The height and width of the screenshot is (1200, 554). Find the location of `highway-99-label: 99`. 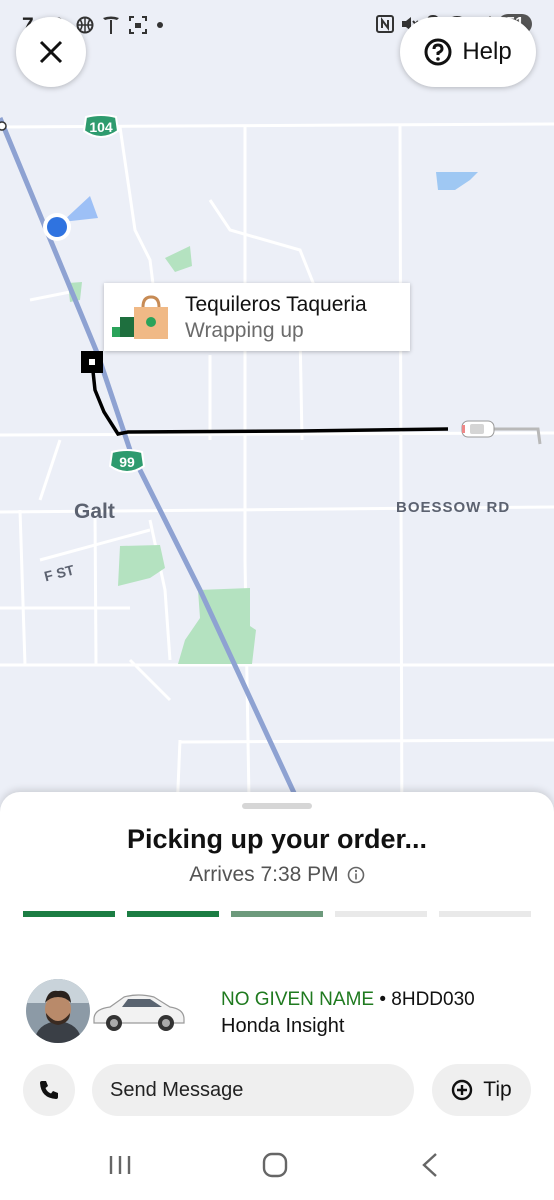

highway-99-label: 99 is located at coordinates (127, 462).